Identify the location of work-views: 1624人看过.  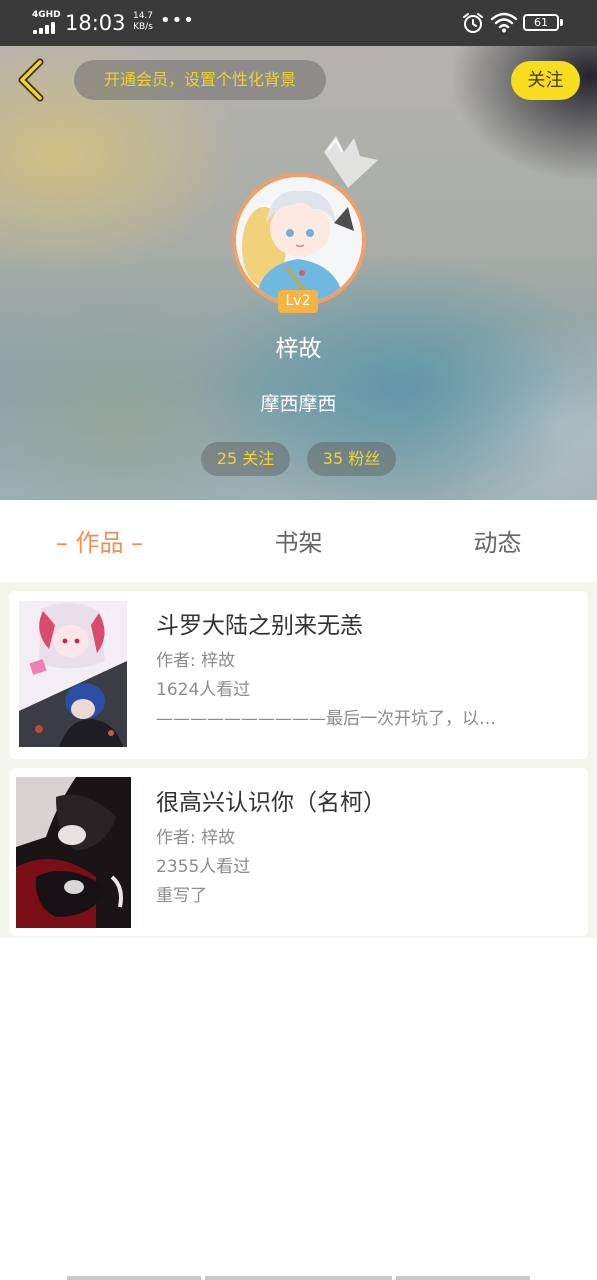
(203, 690).